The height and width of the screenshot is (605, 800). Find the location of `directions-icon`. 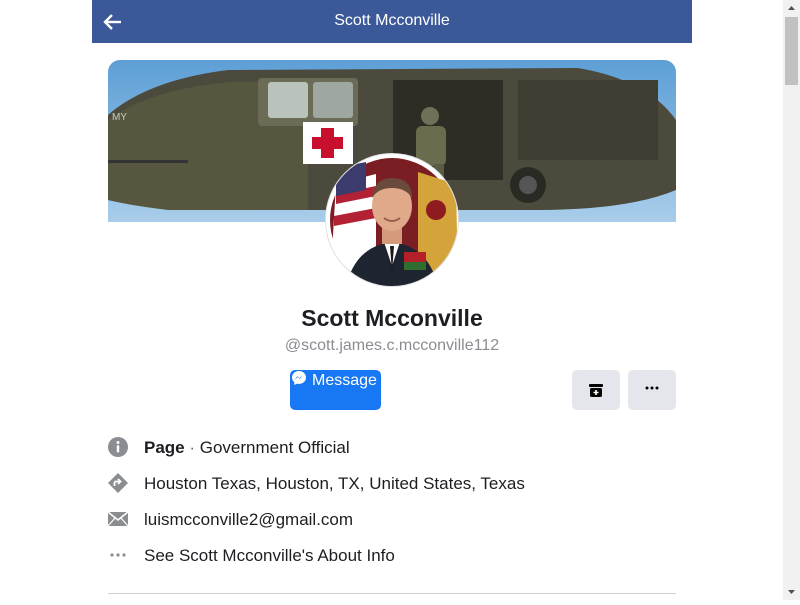

directions-icon is located at coordinates (118, 483).